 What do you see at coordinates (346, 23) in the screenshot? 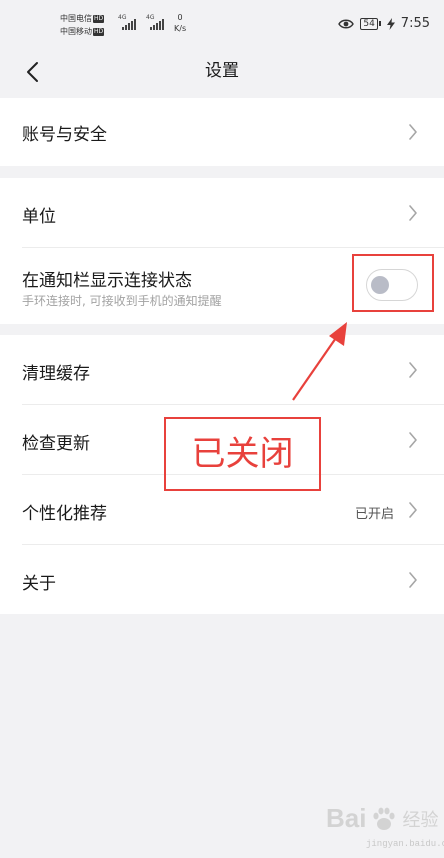
I see `eye-icon` at bounding box center [346, 23].